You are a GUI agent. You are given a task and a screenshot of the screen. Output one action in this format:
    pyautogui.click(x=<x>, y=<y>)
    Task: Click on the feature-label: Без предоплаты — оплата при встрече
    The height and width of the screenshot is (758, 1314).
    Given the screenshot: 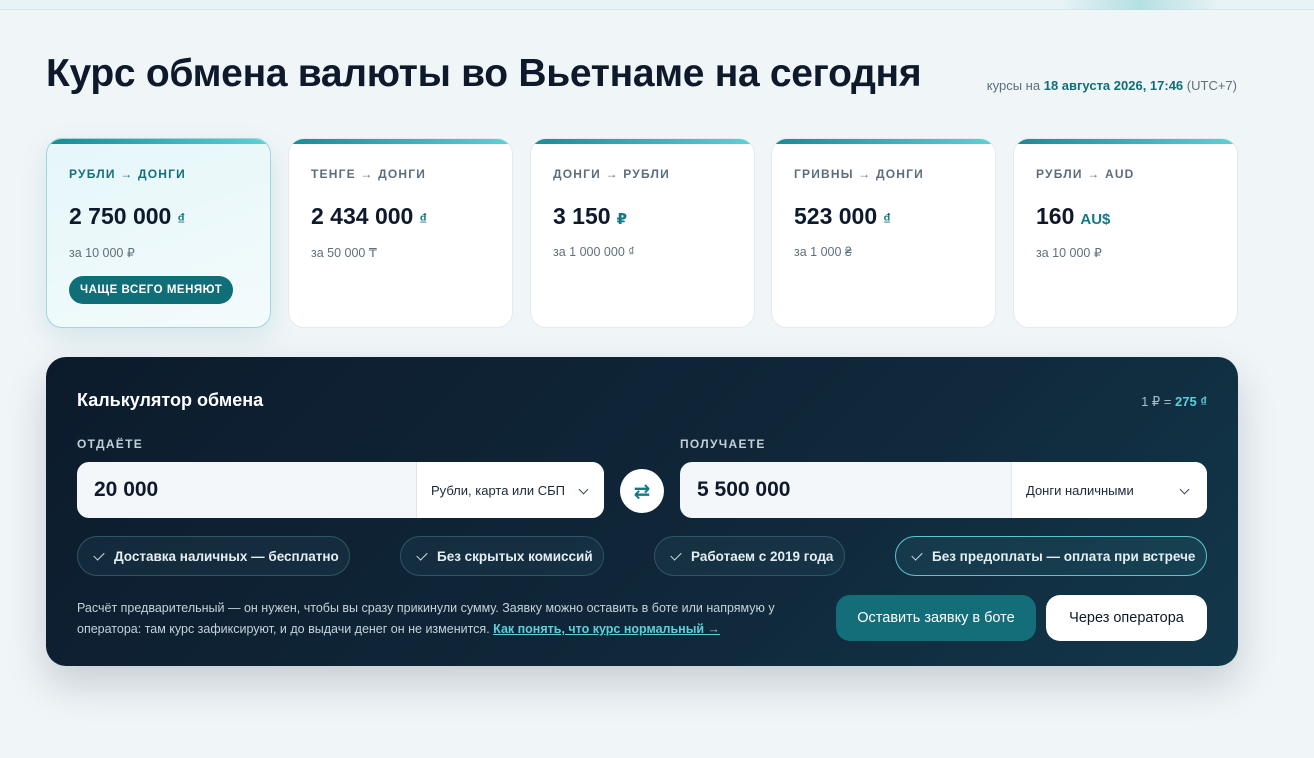 What is the action you would take?
    pyautogui.click(x=1064, y=556)
    